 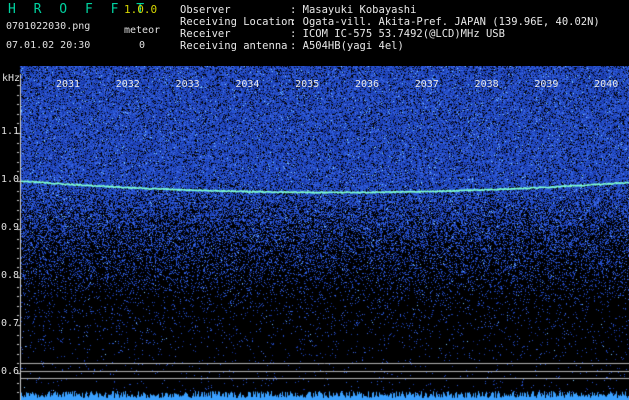 What do you see at coordinates (247, 84) in the screenshot?
I see `x-tick-label: 2034` at bounding box center [247, 84].